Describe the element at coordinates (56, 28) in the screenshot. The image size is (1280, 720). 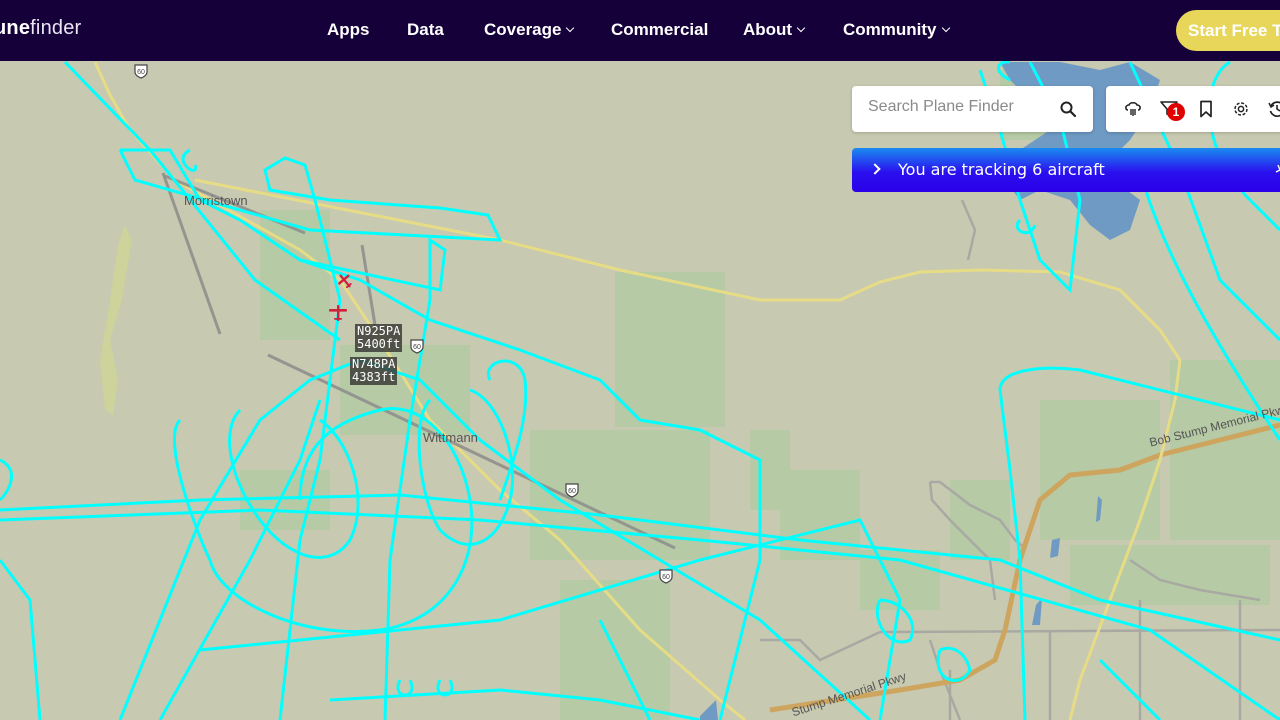
I see `logo-light: finder` at that location.